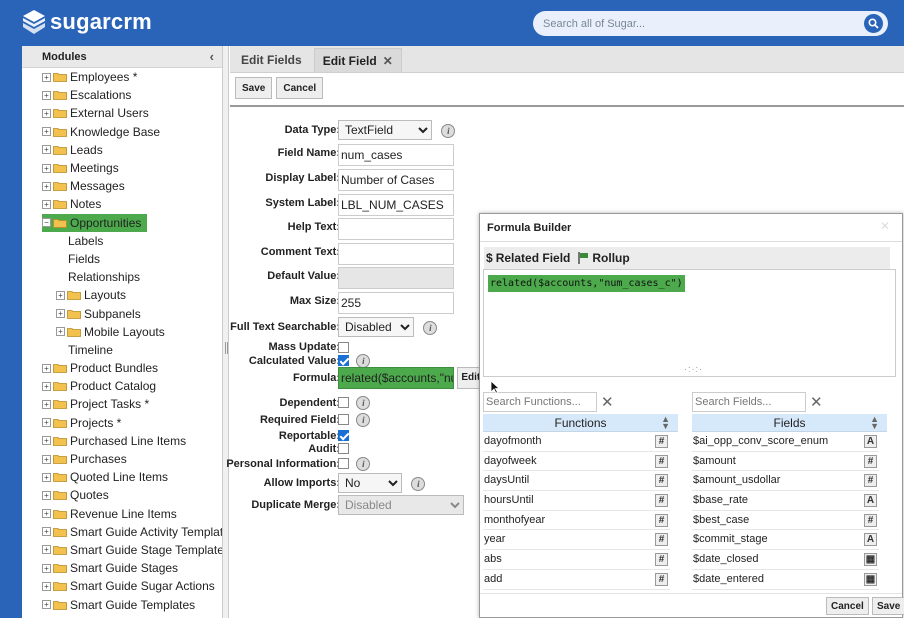 Image resolution: width=904 pixels, height=618 pixels. Describe the element at coordinates (580, 423) in the screenshot. I see `functions-header: Functions ▲ ▼` at that location.